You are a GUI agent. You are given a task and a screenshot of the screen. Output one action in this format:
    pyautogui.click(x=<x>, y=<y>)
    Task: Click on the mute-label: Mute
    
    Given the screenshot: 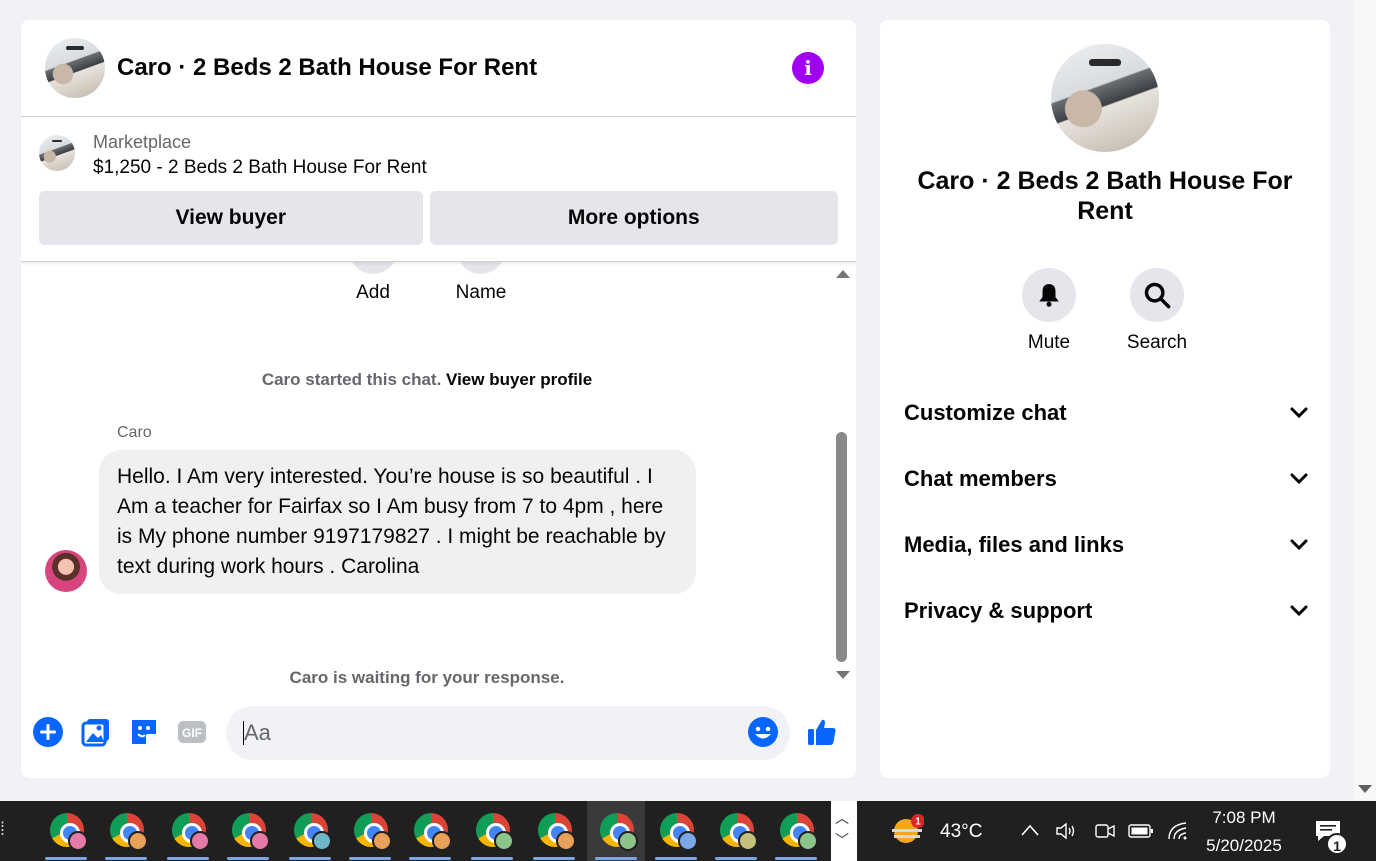 What is the action you would take?
    pyautogui.click(x=1049, y=342)
    